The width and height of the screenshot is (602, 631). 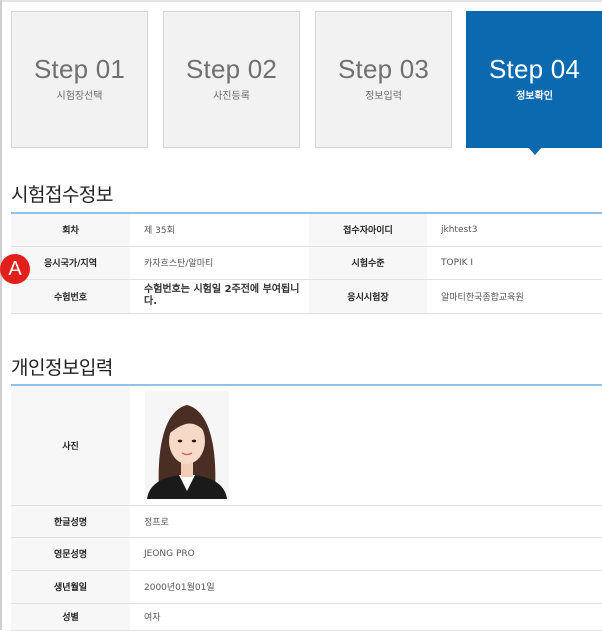 What do you see at coordinates (79, 69) in the screenshot?
I see `step-number: Step 01` at bounding box center [79, 69].